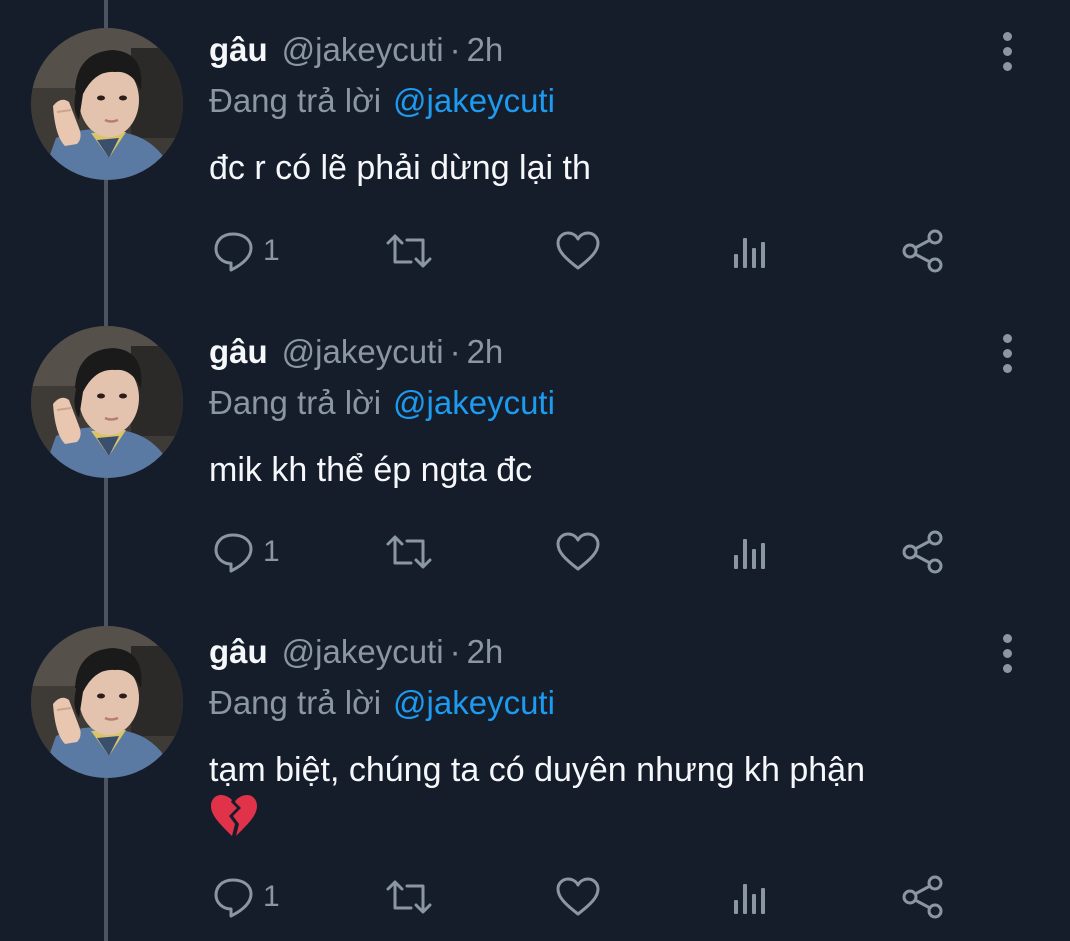 The height and width of the screenshot is (941, 1070). Describe the element at coordinates (234, 818) in the screenshot. I see `broken-heart-icon` at that location.